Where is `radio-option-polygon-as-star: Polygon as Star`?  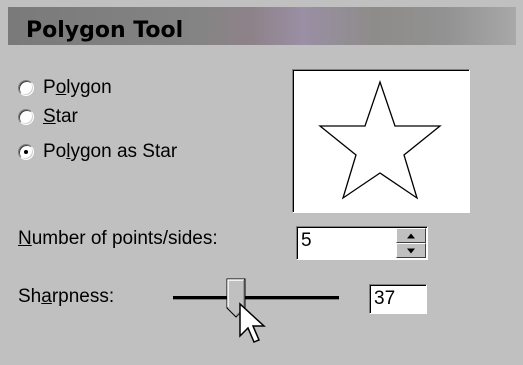
radio-option-polygon-as-star: Polygon as Star is located at coordinates (97, 152).